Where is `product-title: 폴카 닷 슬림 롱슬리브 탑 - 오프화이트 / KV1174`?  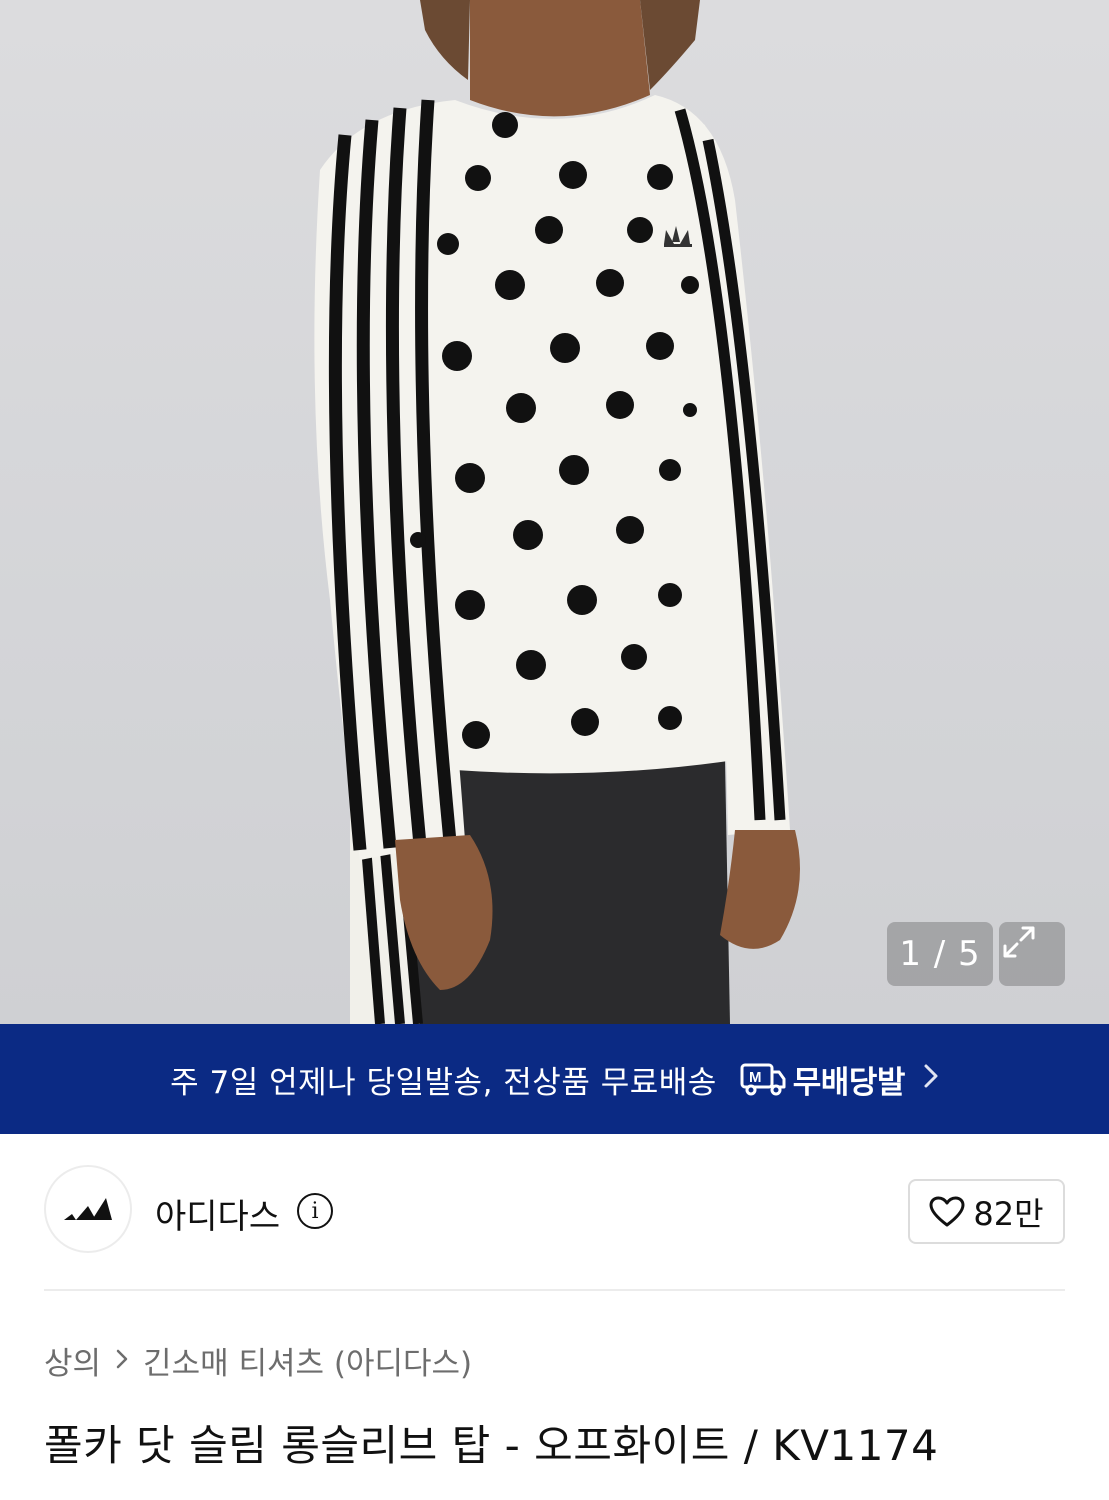 product-title: 폴카 닷 슬림 롱슬리브 탑 - 오프화이트 / KV1174 is located at coordinates (491, 1445).